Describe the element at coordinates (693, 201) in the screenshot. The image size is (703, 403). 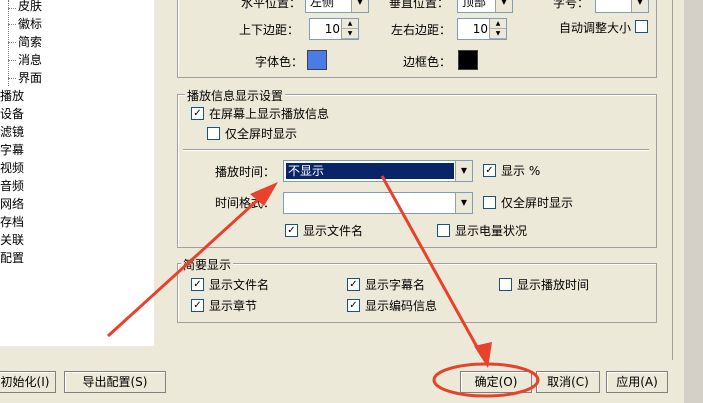
I see `window-frame` at that location.